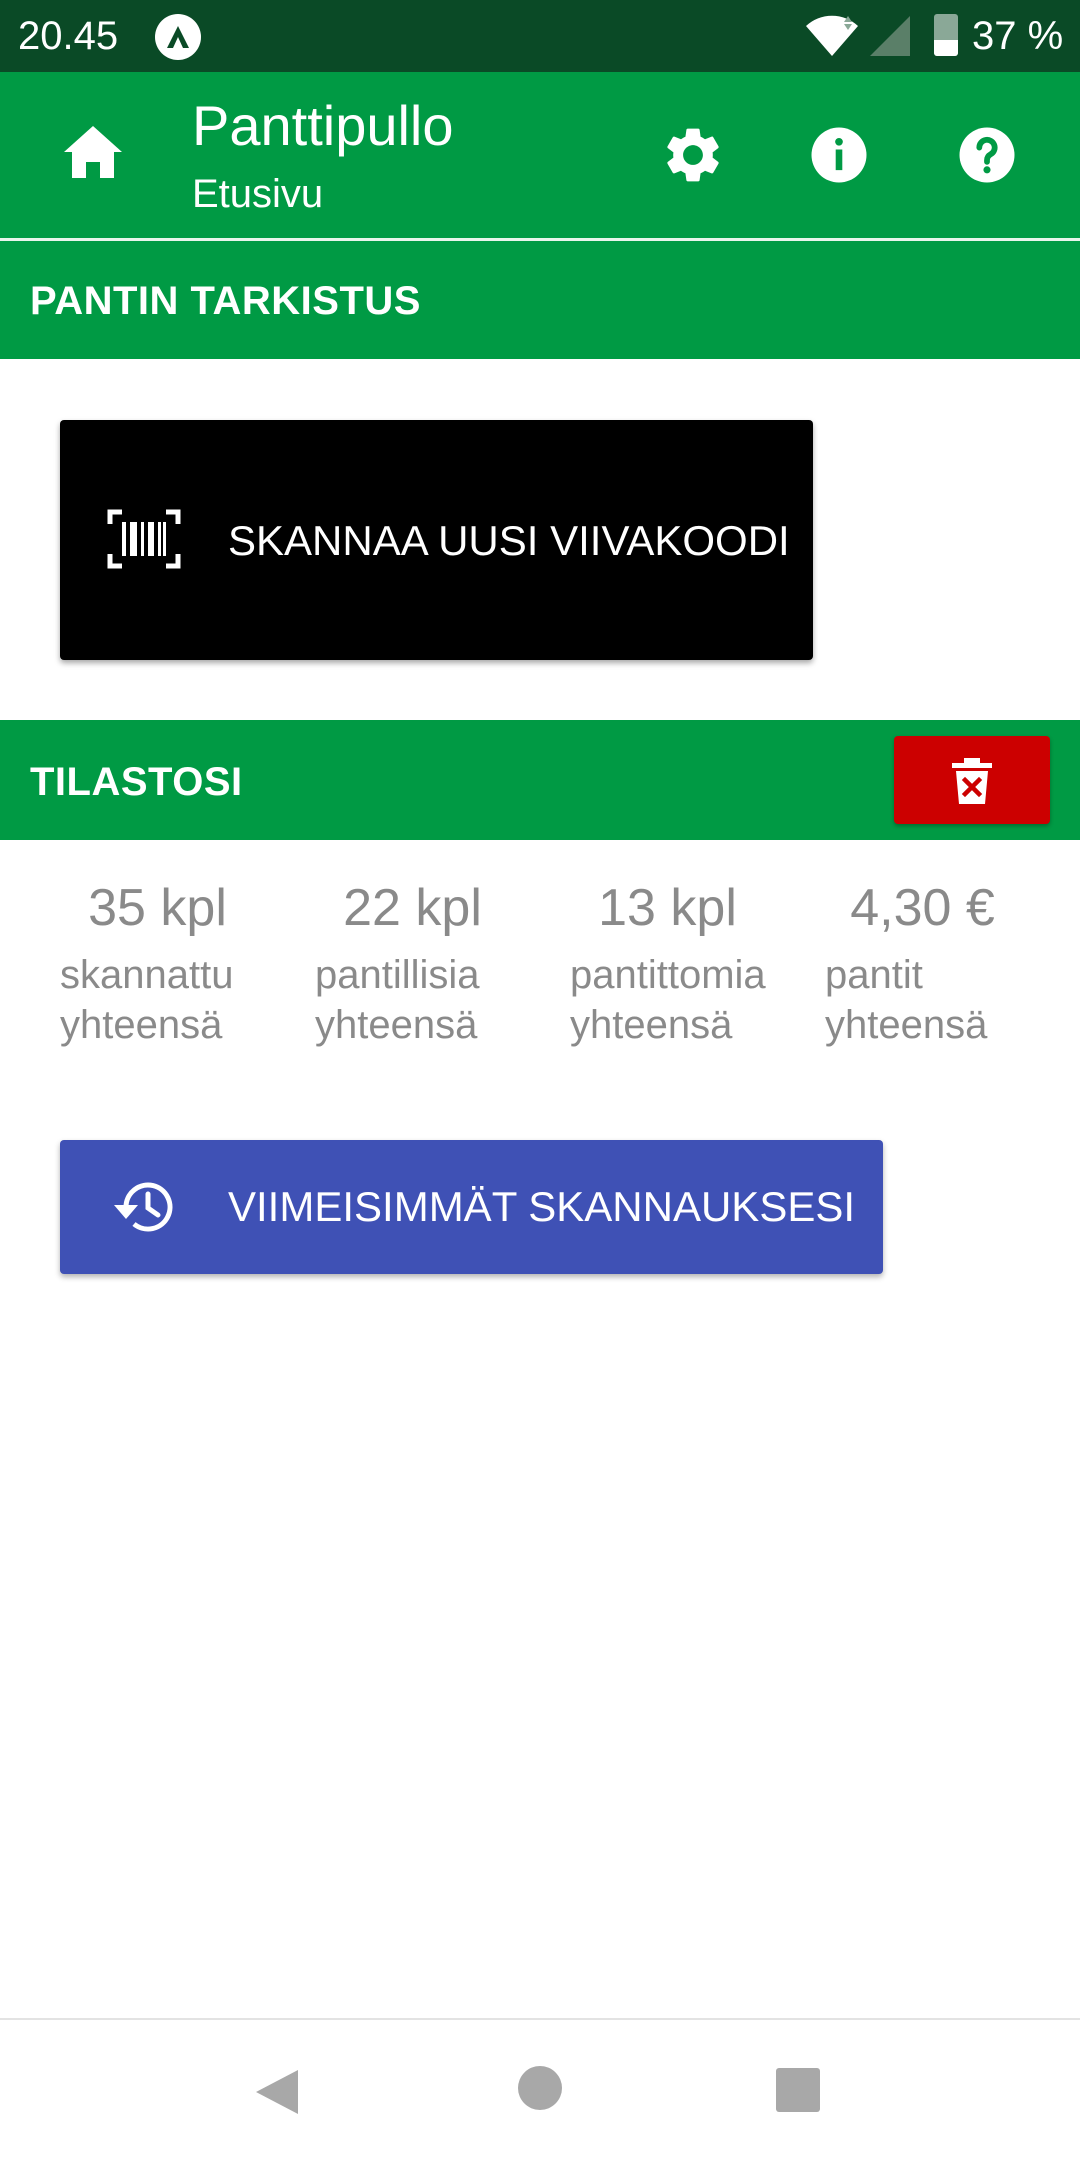 The image size is (1080, 2160). What do you see at coordinates (906, 1000) in the screenshot?
I see `stat-label: pantit yhteensä` at bounding box center [906, 1000].